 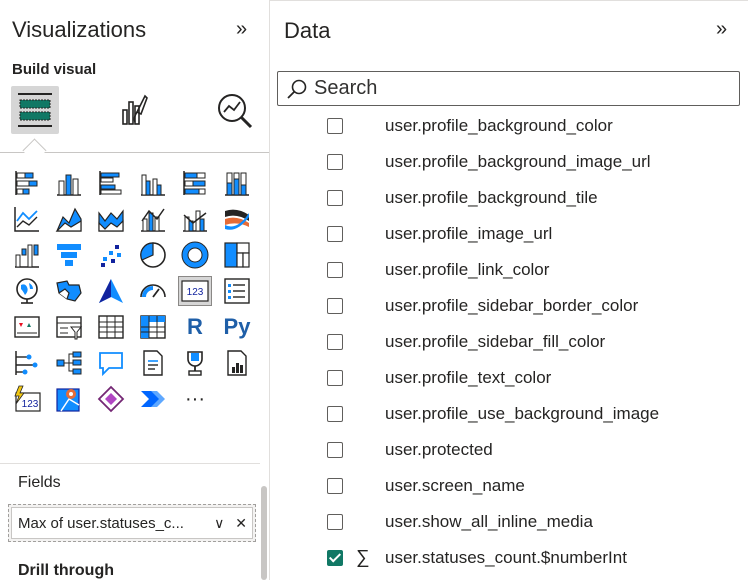 What do you see at coordinates (69, 291) in the screenshot?
I see `filled-map-icon` at bounding box center [69, 291].